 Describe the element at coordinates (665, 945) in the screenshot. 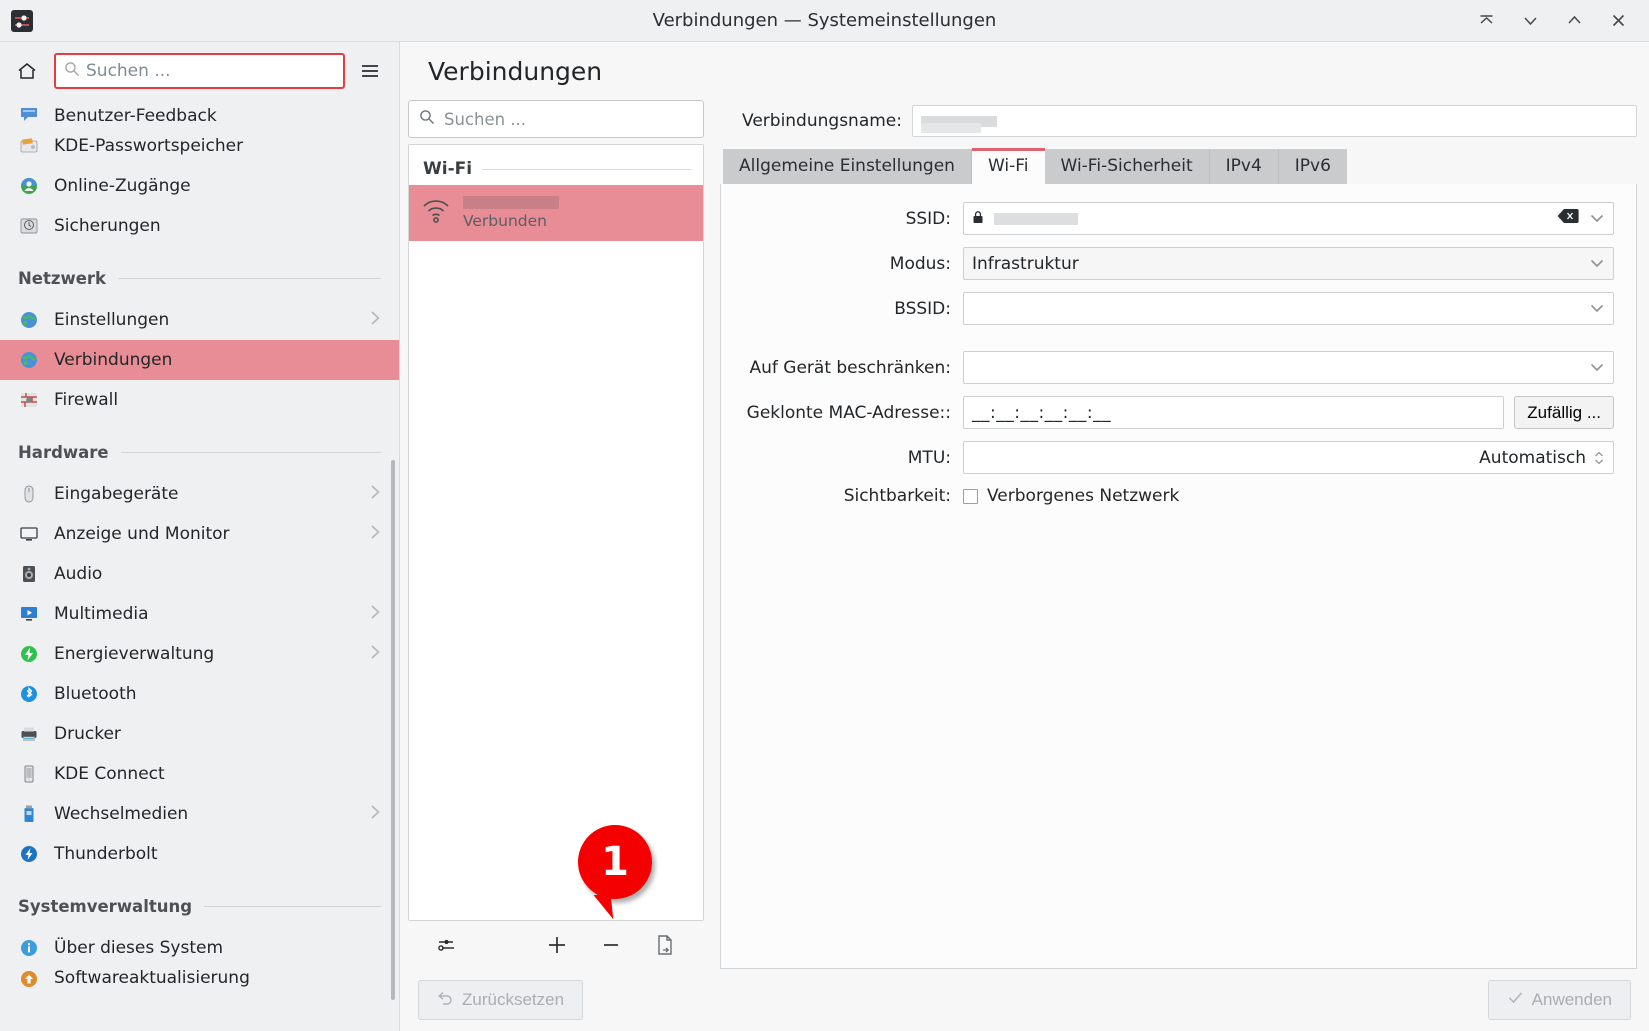

I see `export-connection-button` at that location.